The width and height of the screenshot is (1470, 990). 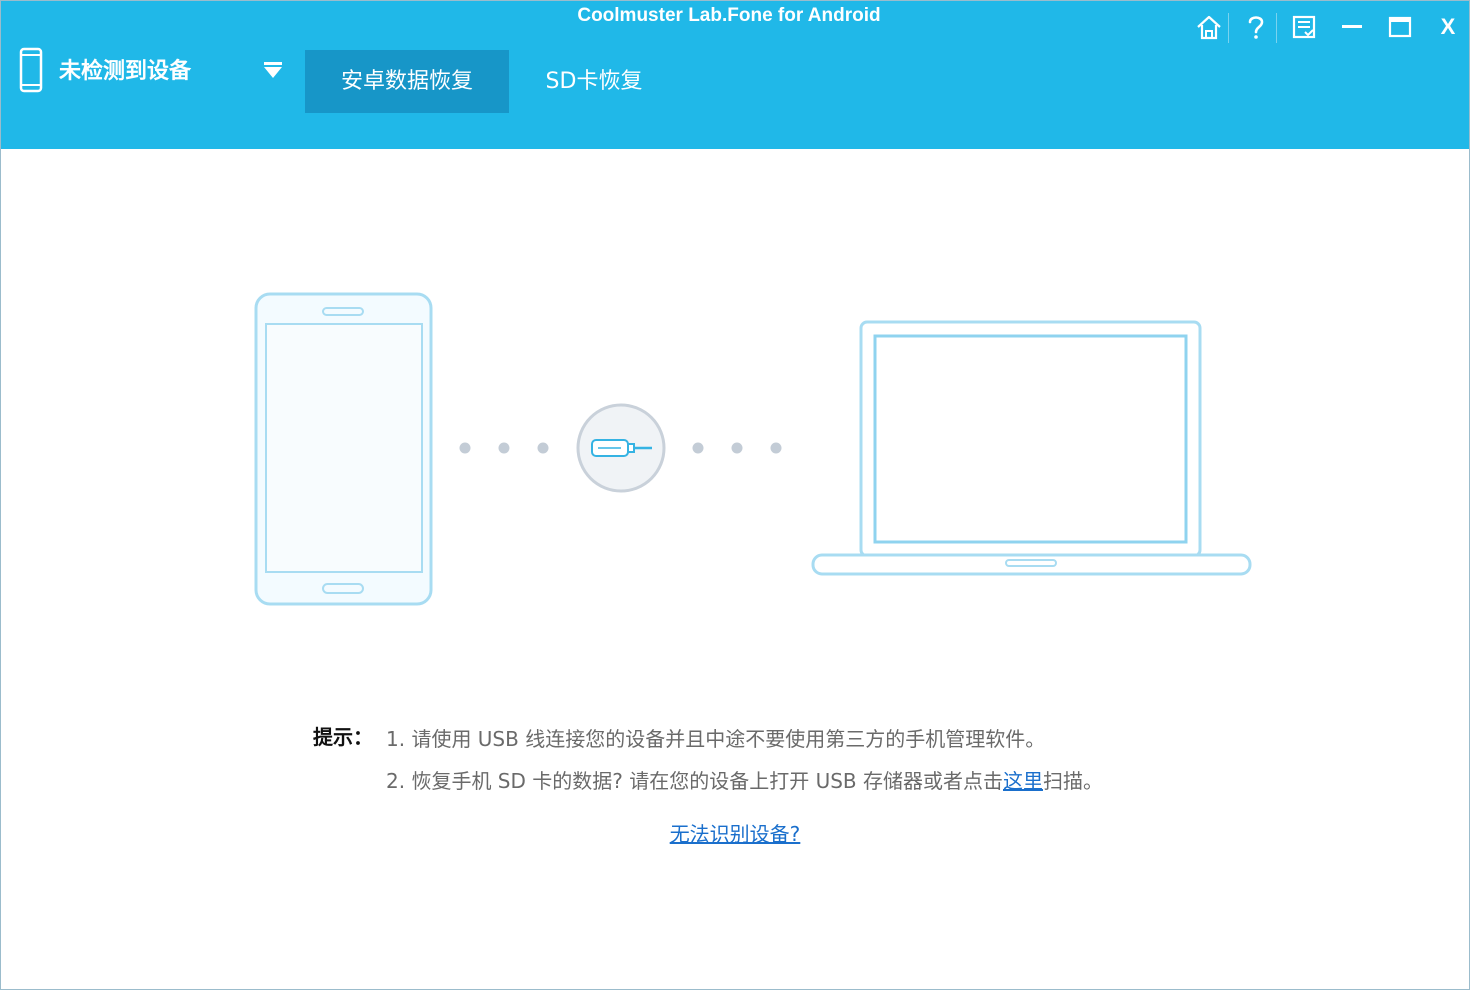 I want to click on close-icon: X, so click(x=1448, y=26).